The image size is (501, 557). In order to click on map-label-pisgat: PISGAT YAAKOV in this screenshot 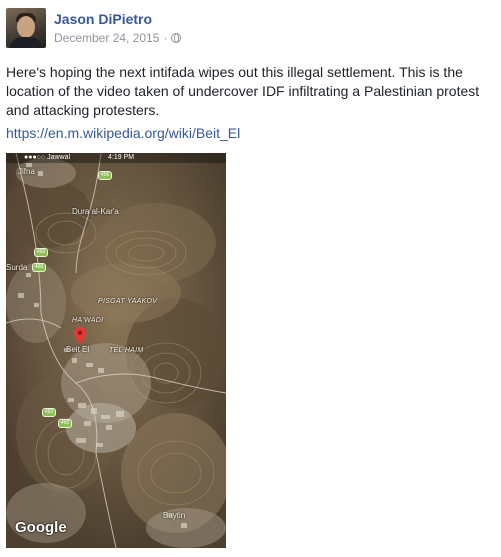, I will do `click(128, 301)`.